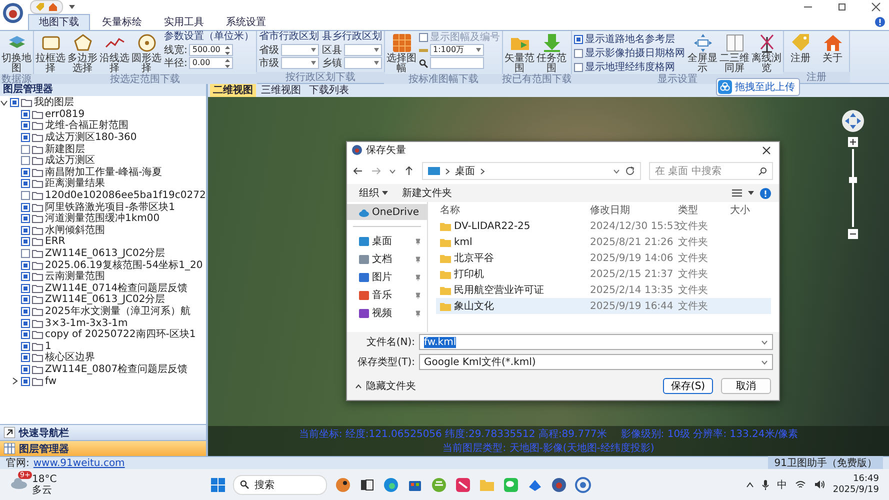 The image size is (889, 500). Describe the element at coordinates (114, 52) in the screenshot. I see `ribbon-button: 沿线选择` at that location.